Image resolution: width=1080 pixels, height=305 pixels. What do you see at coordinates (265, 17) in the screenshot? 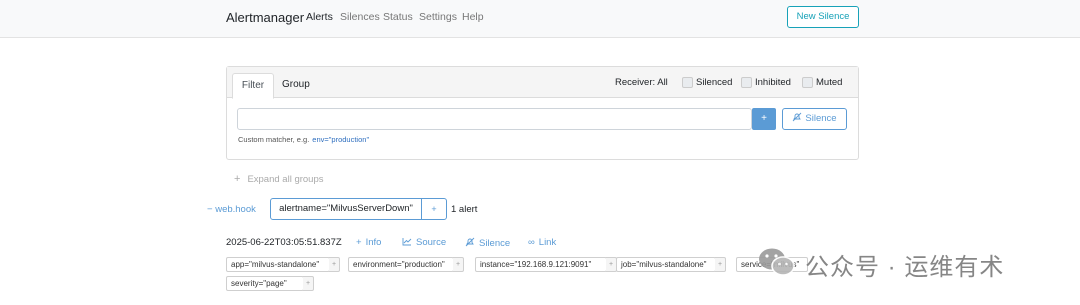
I see `brand-title: Alertmanager` at bounding box center [265, 17].